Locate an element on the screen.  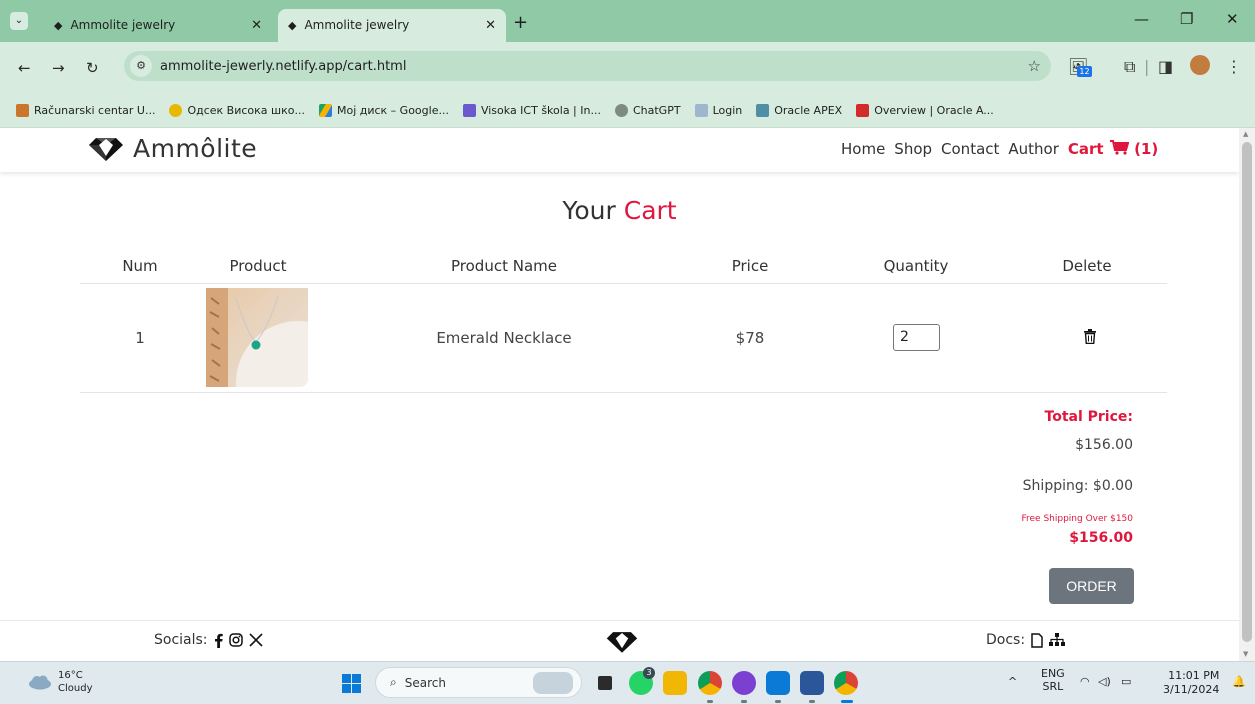
table-divider is located at coordinates (623, 283).